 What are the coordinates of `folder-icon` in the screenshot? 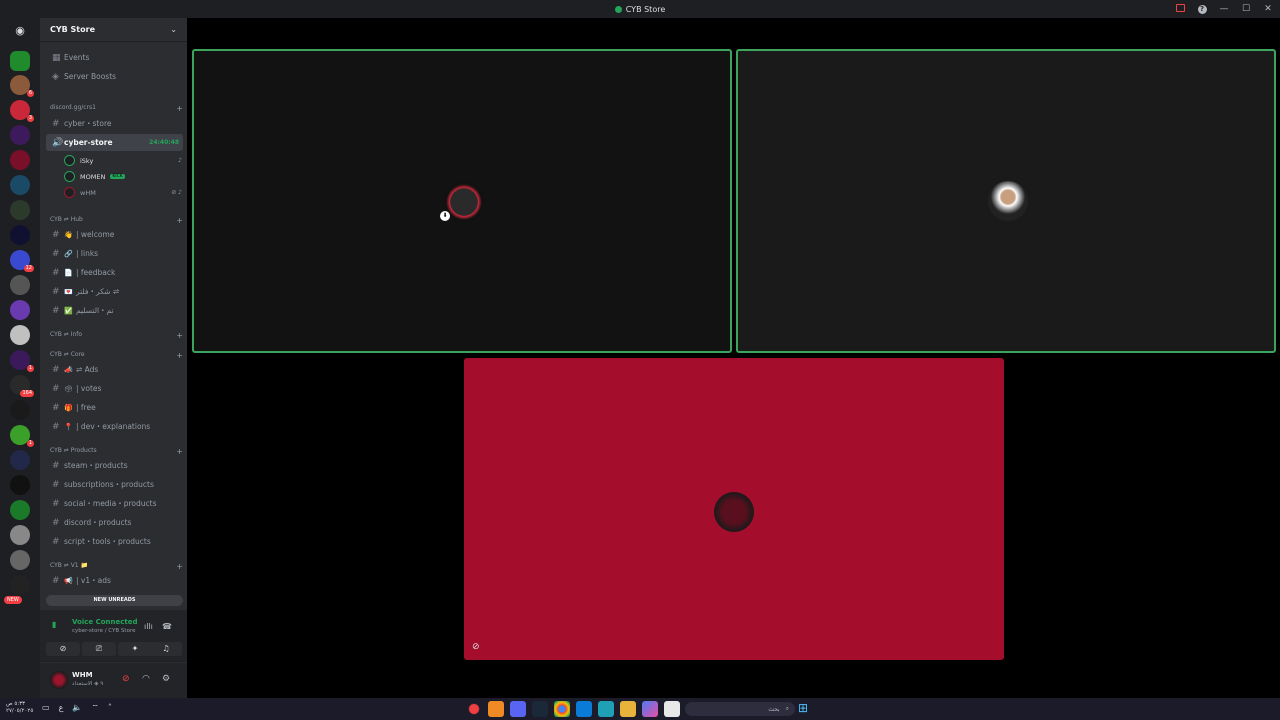 It's located at (628, 709).